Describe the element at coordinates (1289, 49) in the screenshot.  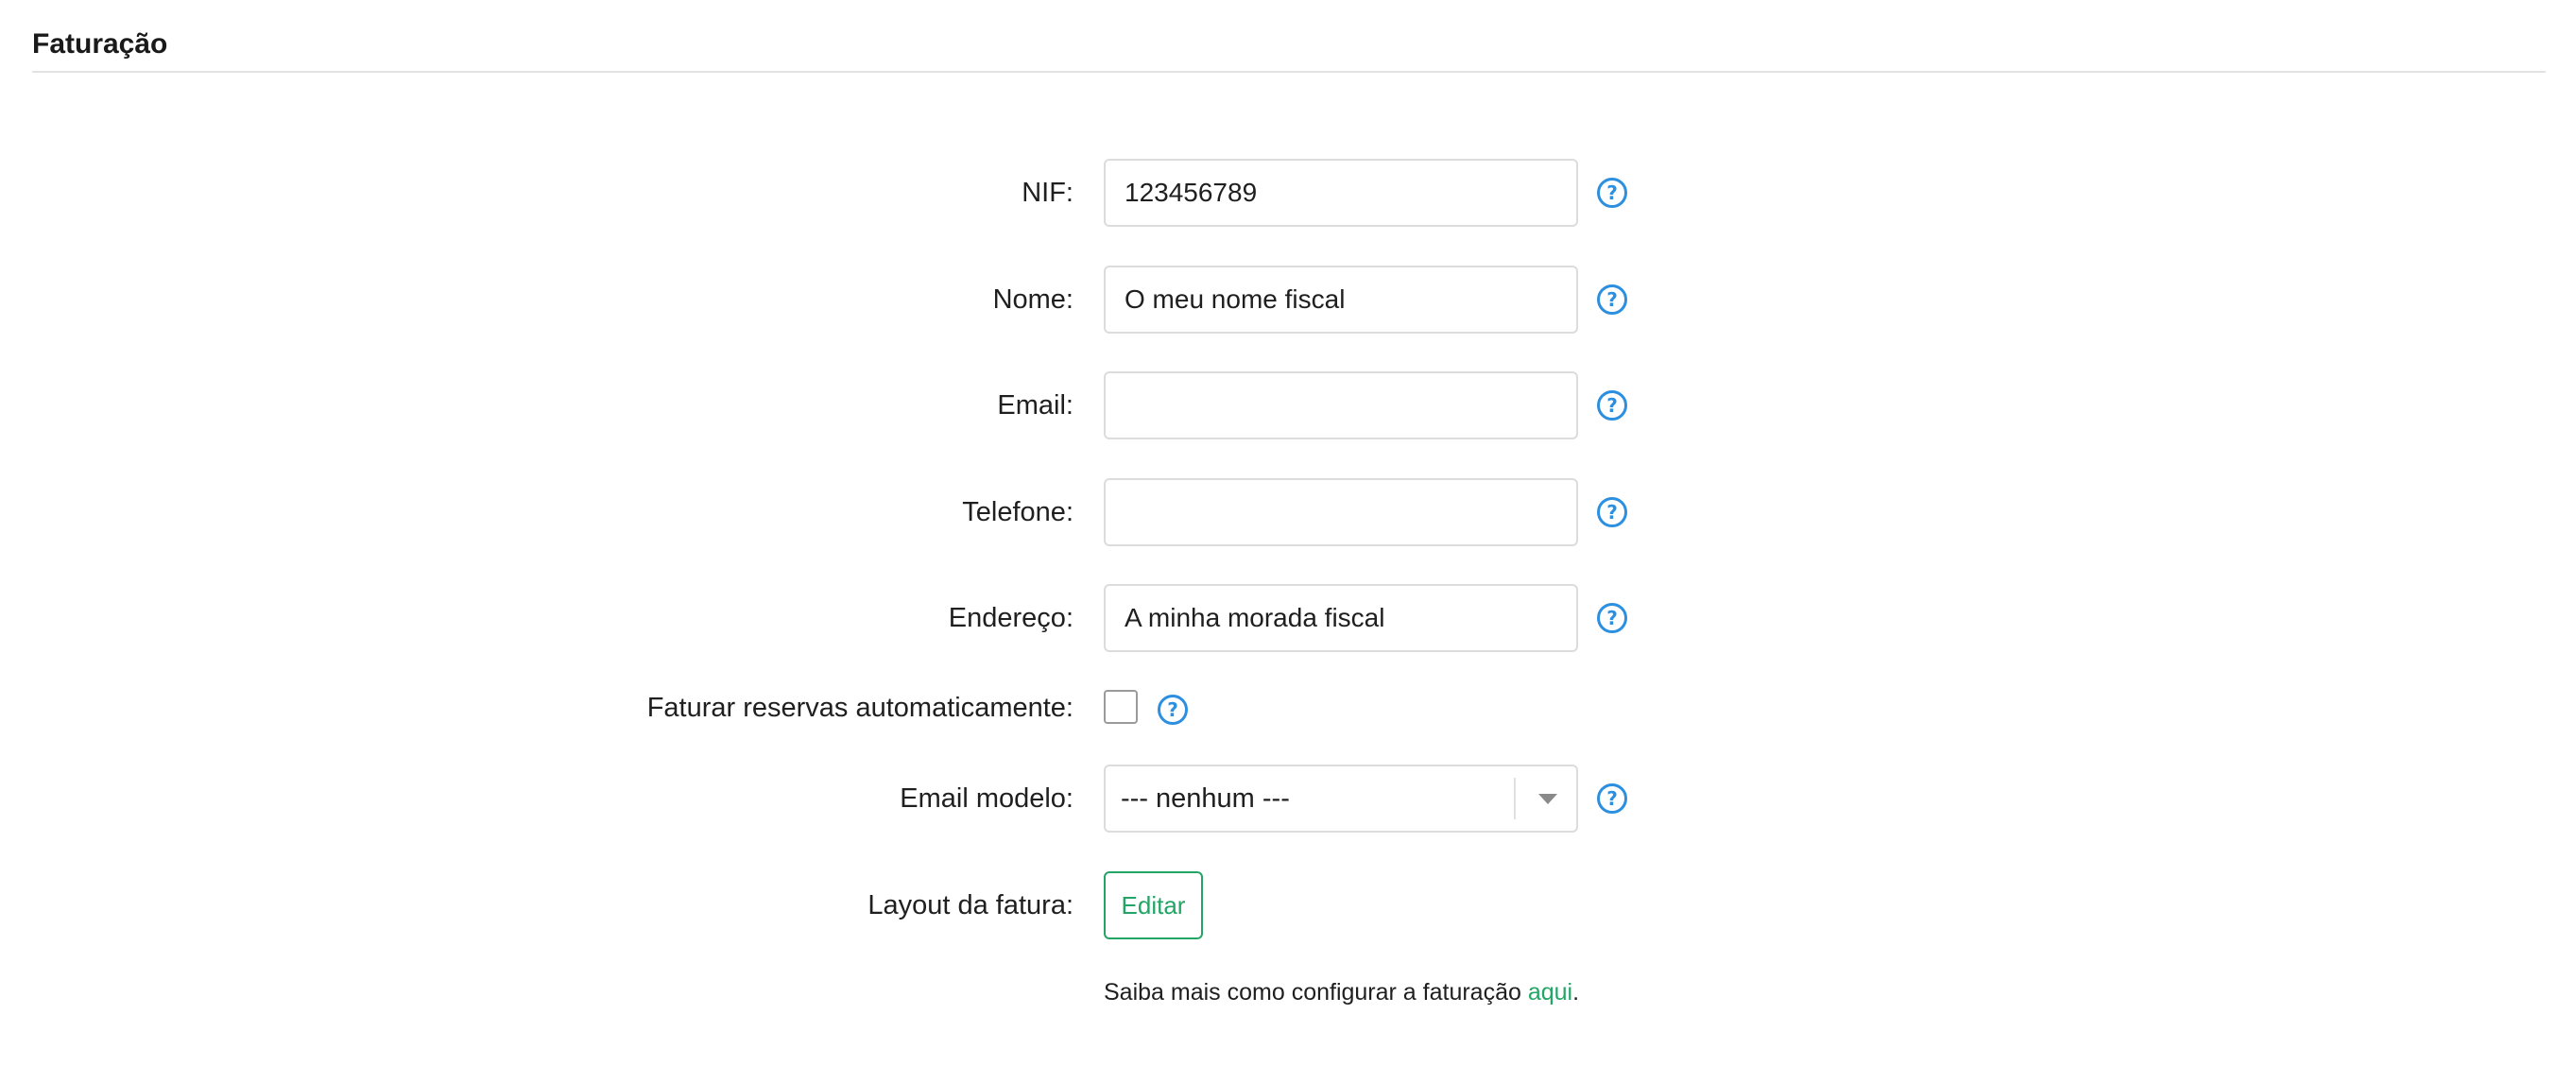
I see `section-header: Faturação` at that location.